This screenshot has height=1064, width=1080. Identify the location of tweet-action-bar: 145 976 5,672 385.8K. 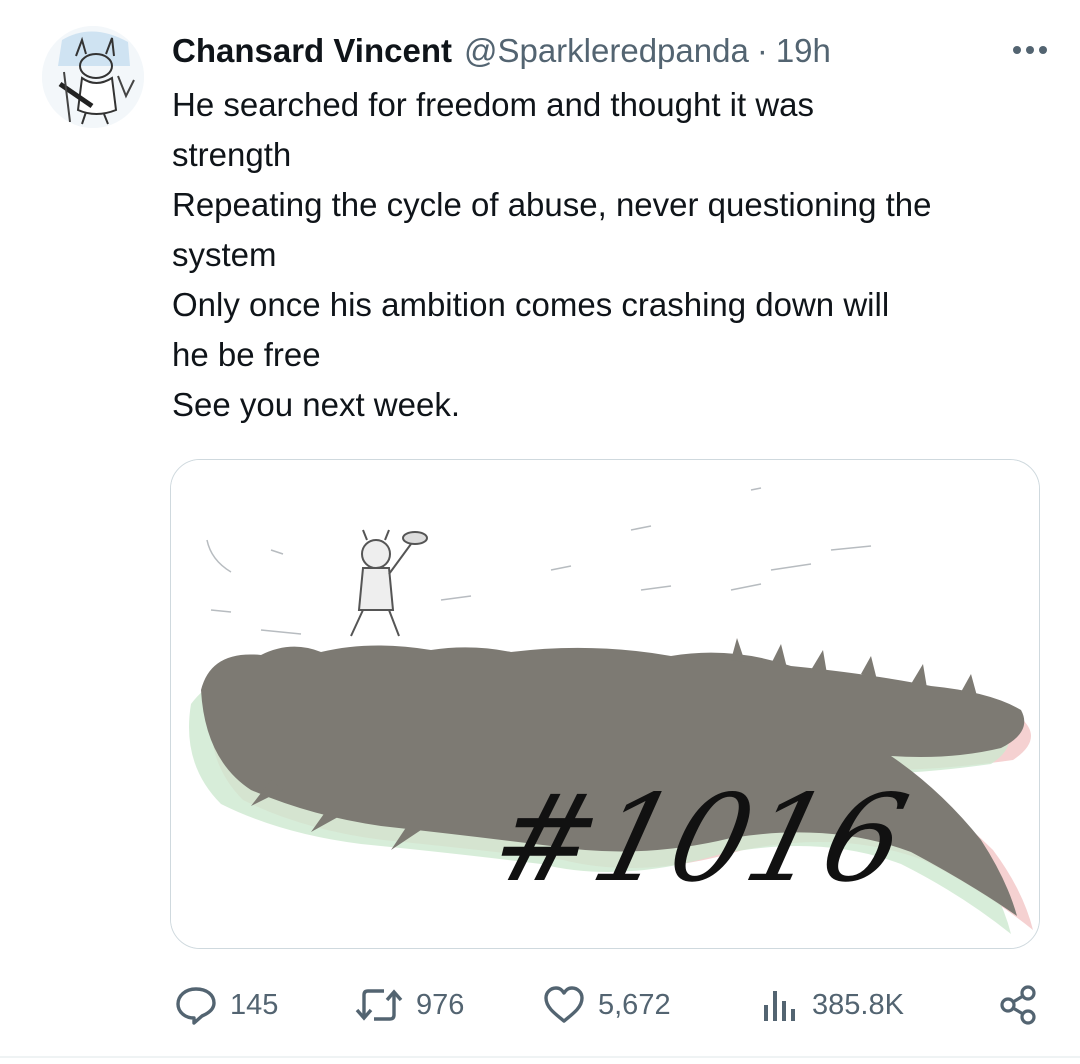
(605, 1005).